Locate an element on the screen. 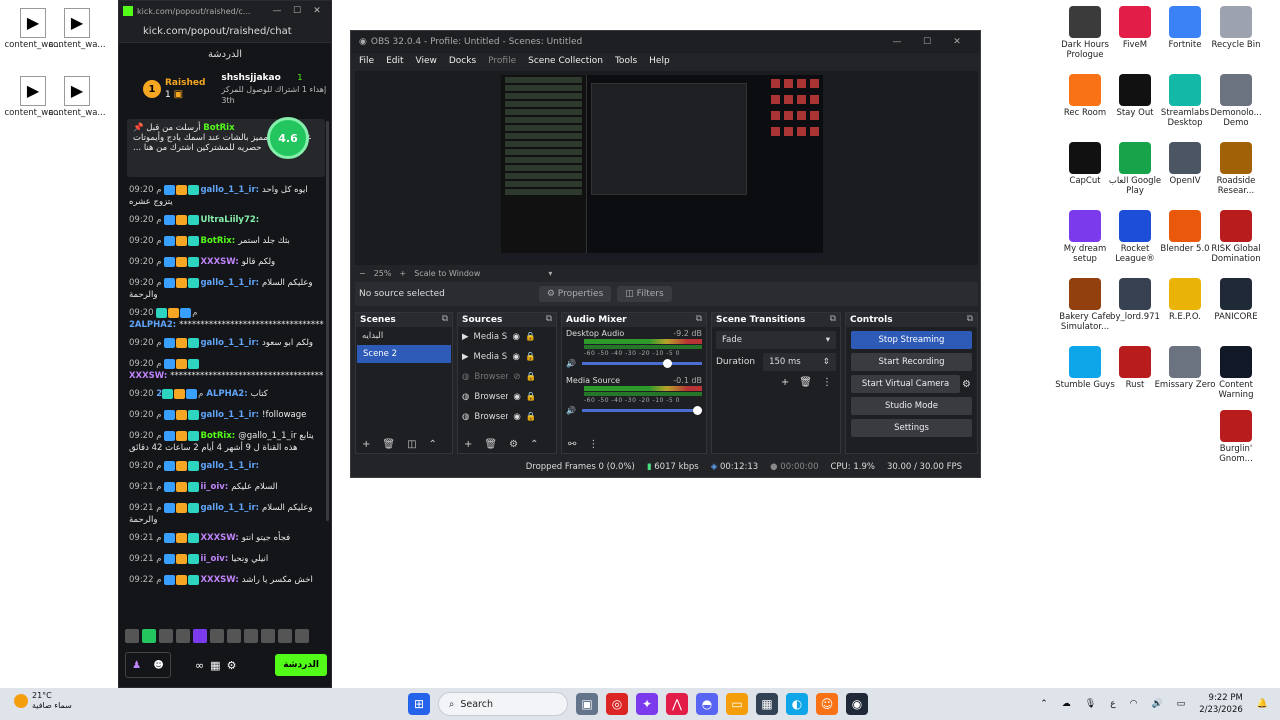 The width and height of the screenshot is (1280, 720). start-recording-button: Start Recording is located at coordinates (911, 362).